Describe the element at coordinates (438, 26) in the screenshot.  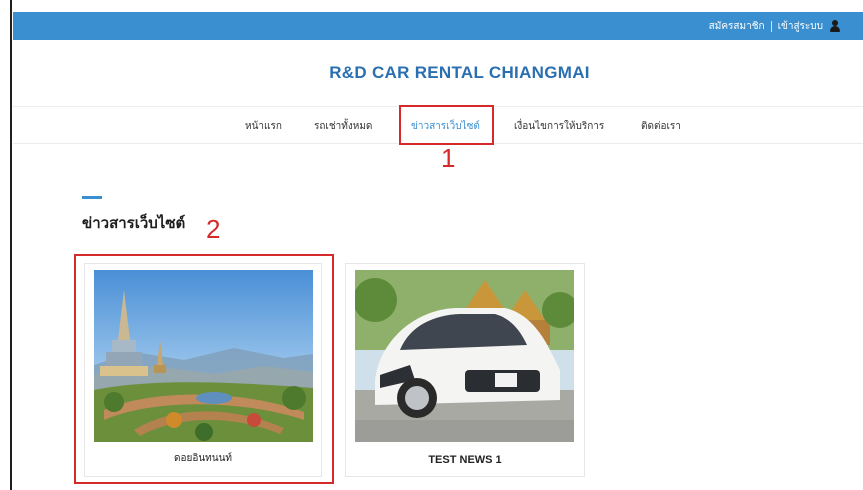
I see `top-bar: สมัครสมาชิก เข้าสู่ระบบ` at that location.